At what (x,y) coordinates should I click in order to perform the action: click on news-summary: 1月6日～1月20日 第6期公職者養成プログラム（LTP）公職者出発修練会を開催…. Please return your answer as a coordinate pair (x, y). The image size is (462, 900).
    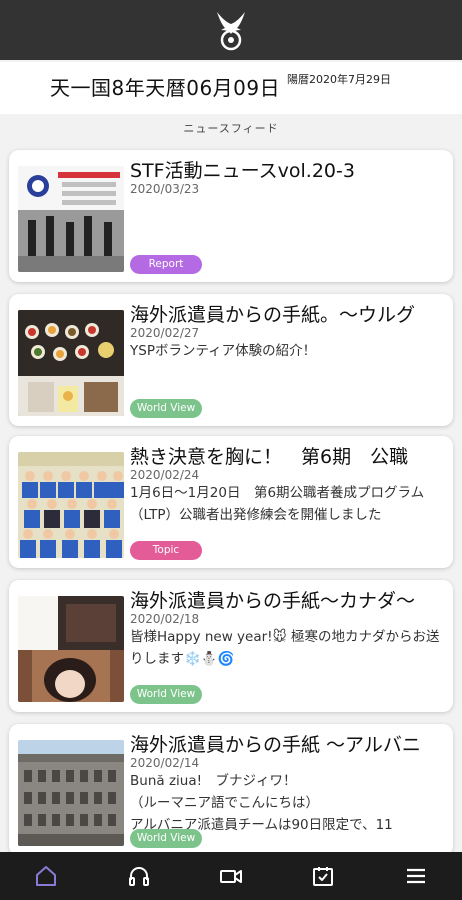
    Looking at the image, I should click on (277, 504).